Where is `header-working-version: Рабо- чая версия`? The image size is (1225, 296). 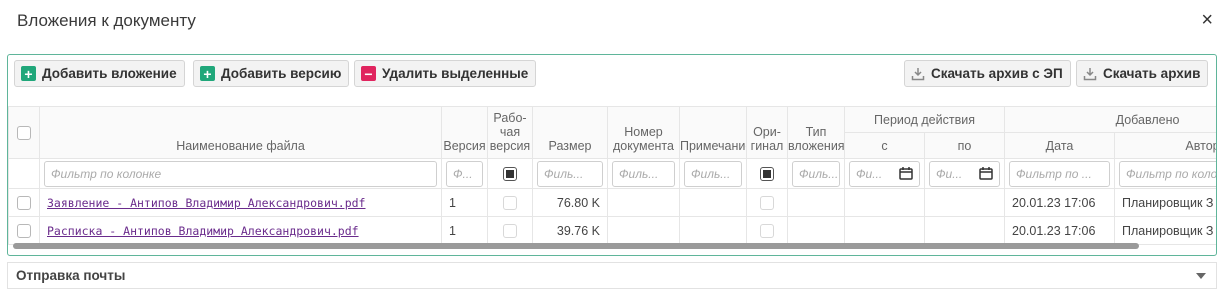 header-working-version: Рабо- чая версия is located at coordinates (510, 132).